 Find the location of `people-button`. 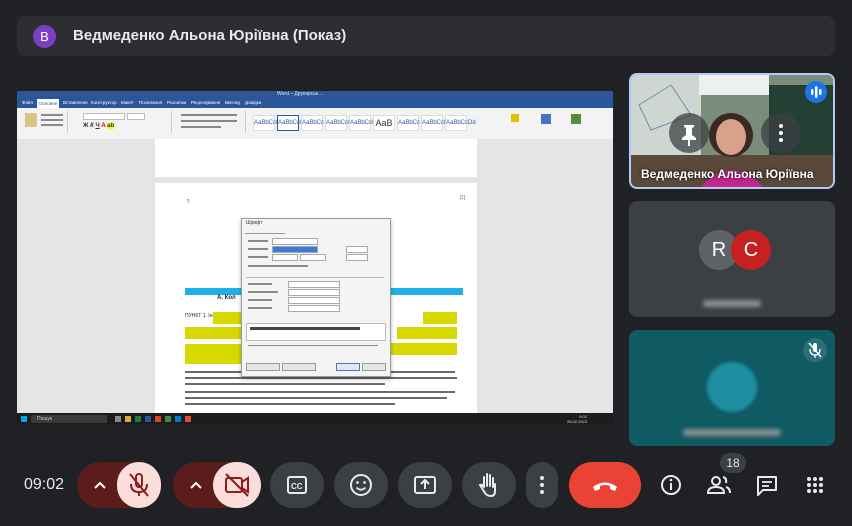

people-button is located at coordinates (719, 485).